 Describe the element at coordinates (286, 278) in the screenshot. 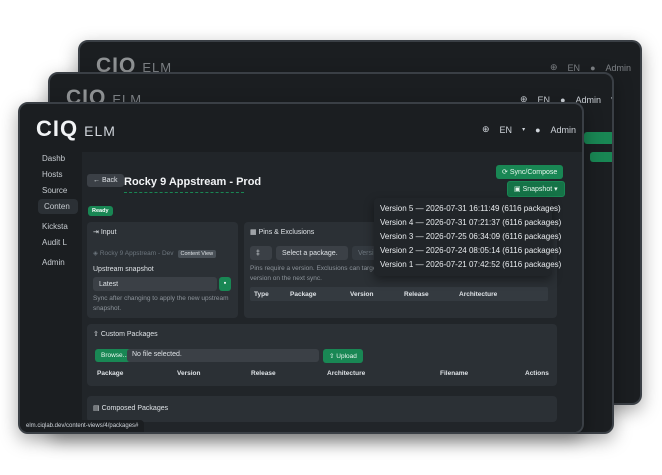

I see `pins-help-2: version on the next sync.` at that location.